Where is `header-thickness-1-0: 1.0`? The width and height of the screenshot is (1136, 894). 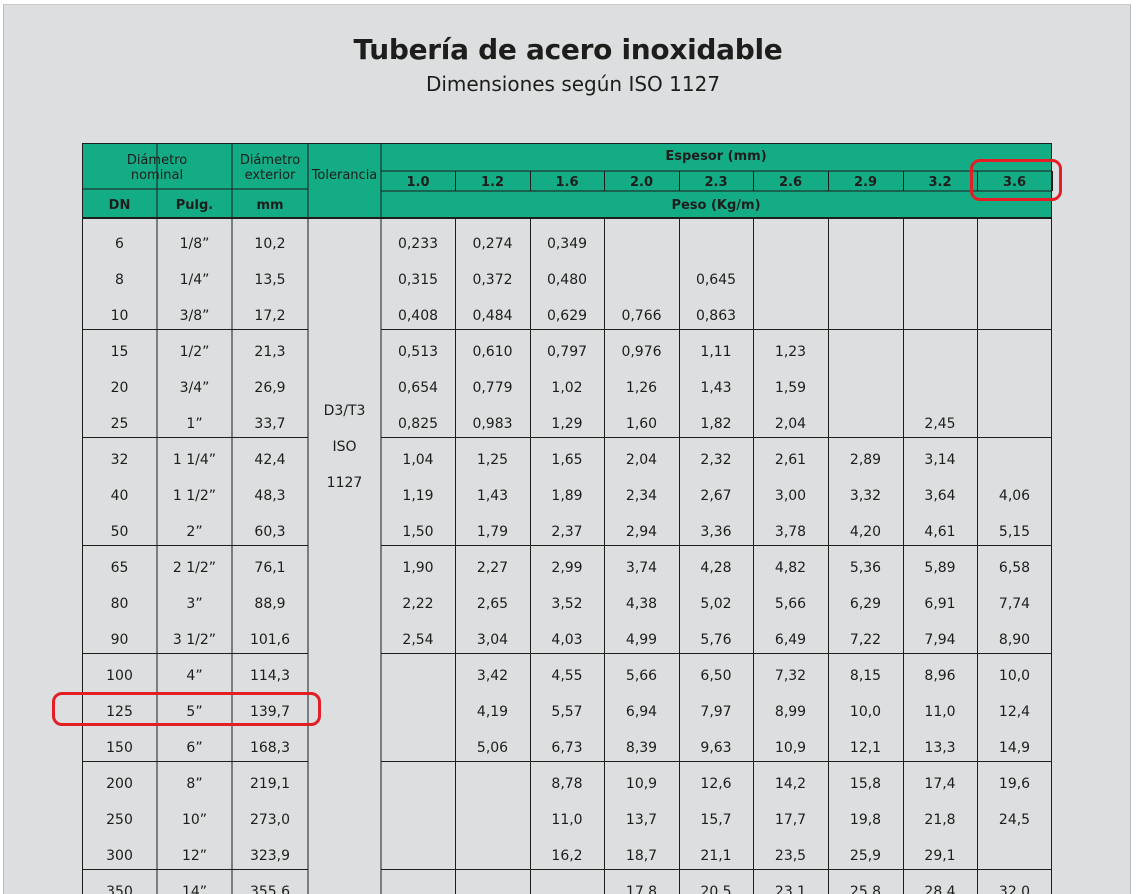 header-thickness-1-0: 1.0 is located at coordinates (417, 182).